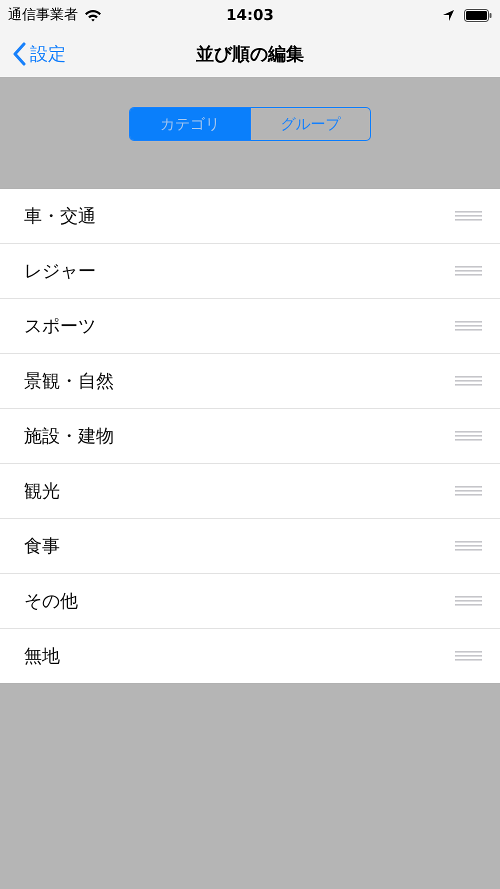 The width and height of the screenshot is (500, 889). I want to click on clock-time: 14:03, so click(250, 15).